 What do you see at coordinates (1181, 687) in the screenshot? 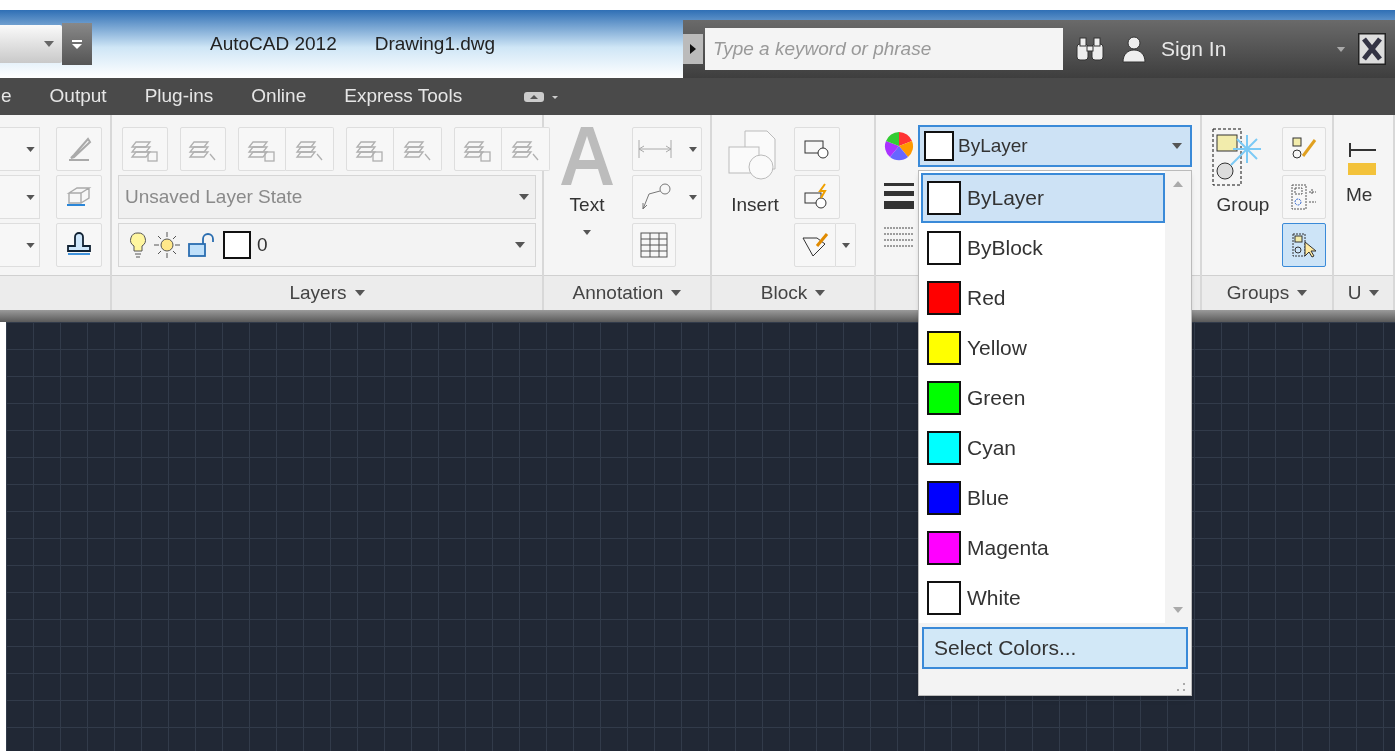
I see `resize-grip-icon` at bounding box center [1181, 687].